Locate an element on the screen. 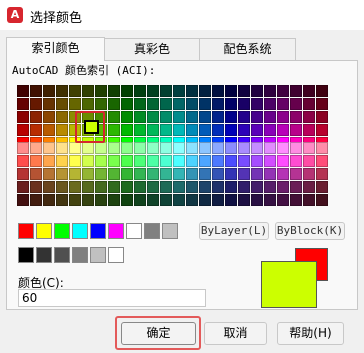 The height and width of the screenshot is (353, 364). tab-true-color: 真彩色 is located at coordinates (152, 49).